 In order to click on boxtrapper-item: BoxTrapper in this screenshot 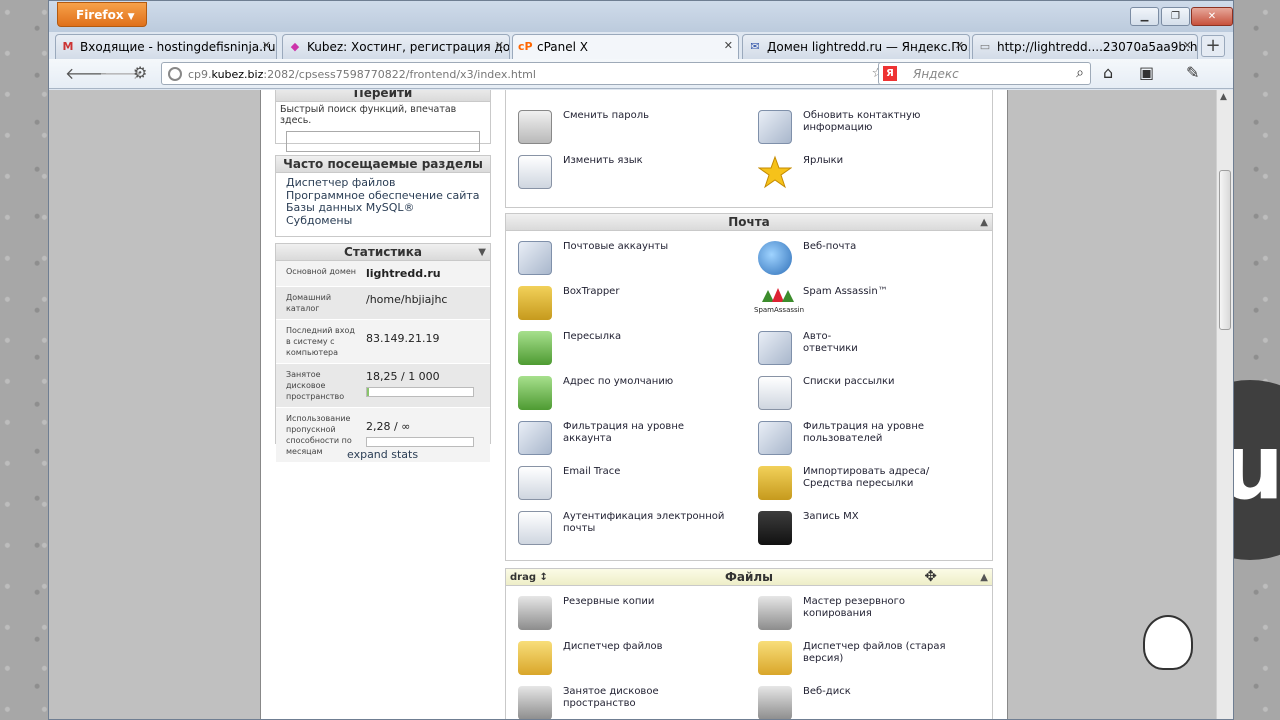, I will do `click(621, 308)`.